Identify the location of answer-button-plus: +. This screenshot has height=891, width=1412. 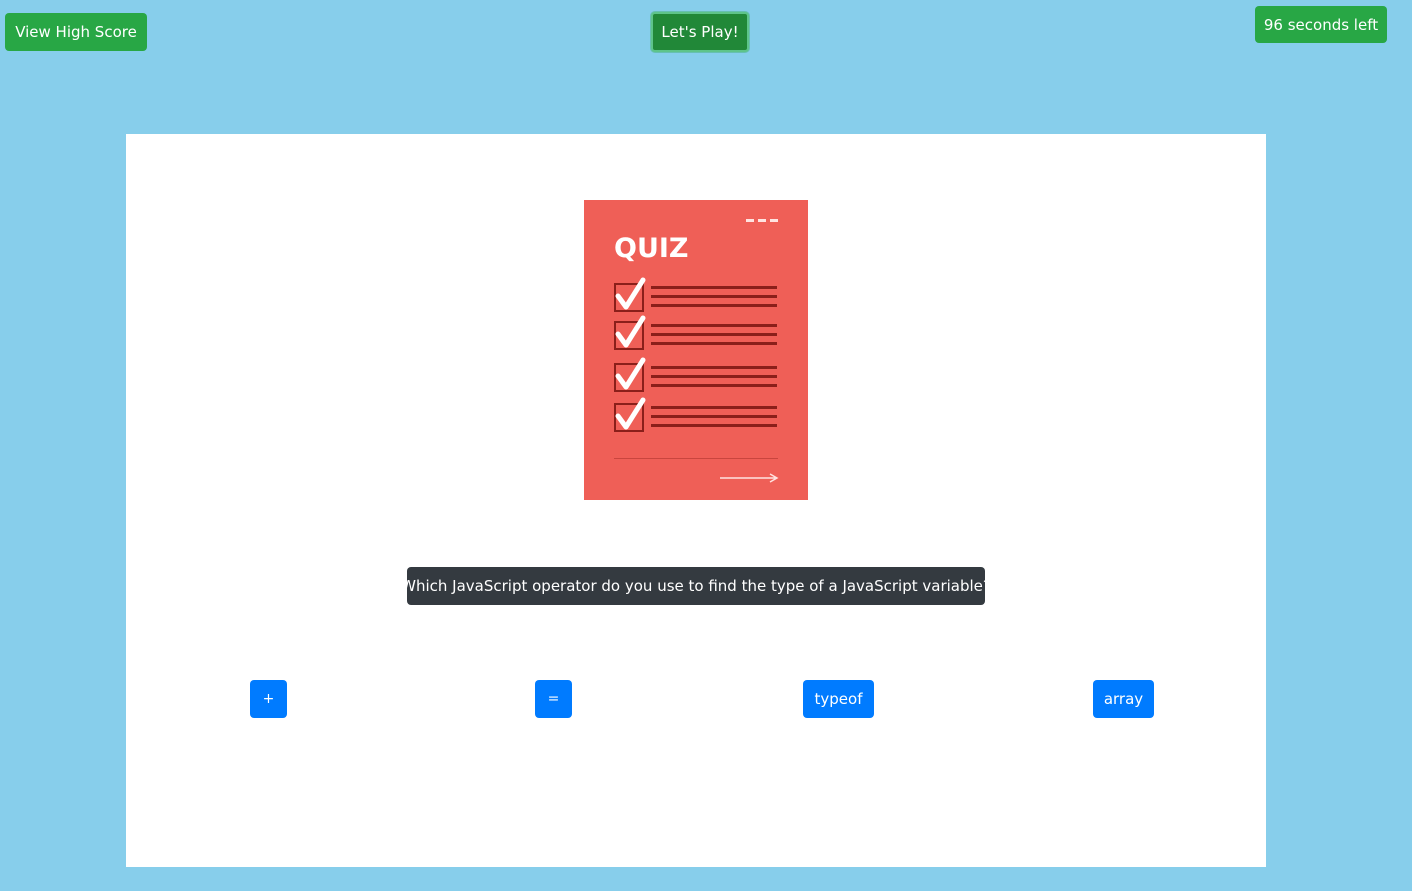
(268, 699).